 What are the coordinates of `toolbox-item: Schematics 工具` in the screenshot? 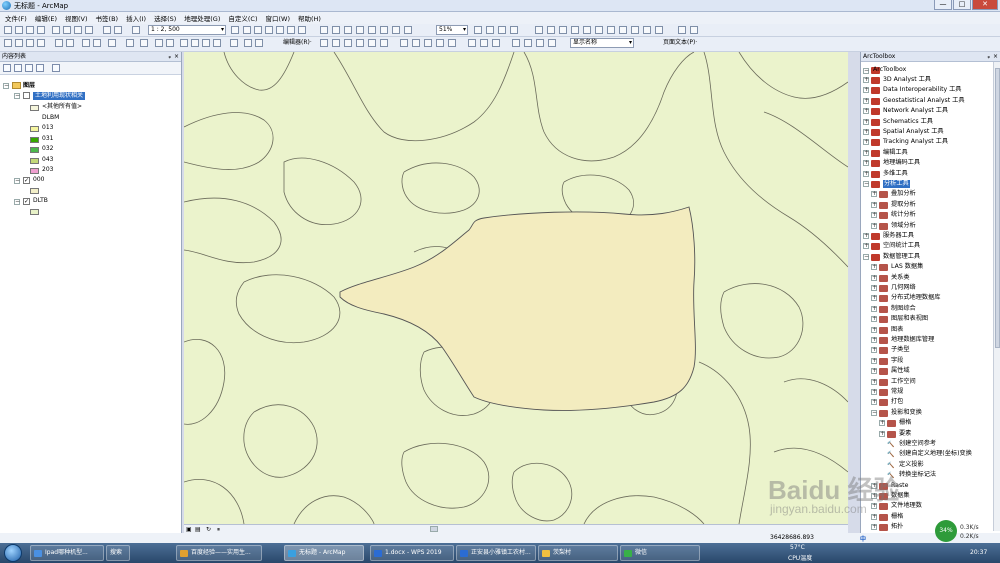 It's located at (908, 122).